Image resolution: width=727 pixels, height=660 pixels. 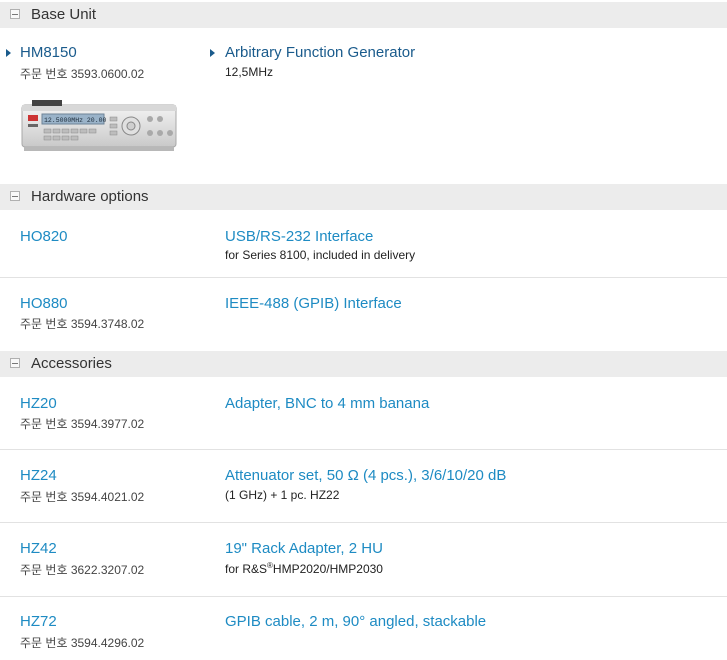 What do you see at coordinates (355, 621) in the screenshot?
I see `product-description-link: GPIB cable, 2 m, 90° angled, stackable` at bounding box center [355, 621].